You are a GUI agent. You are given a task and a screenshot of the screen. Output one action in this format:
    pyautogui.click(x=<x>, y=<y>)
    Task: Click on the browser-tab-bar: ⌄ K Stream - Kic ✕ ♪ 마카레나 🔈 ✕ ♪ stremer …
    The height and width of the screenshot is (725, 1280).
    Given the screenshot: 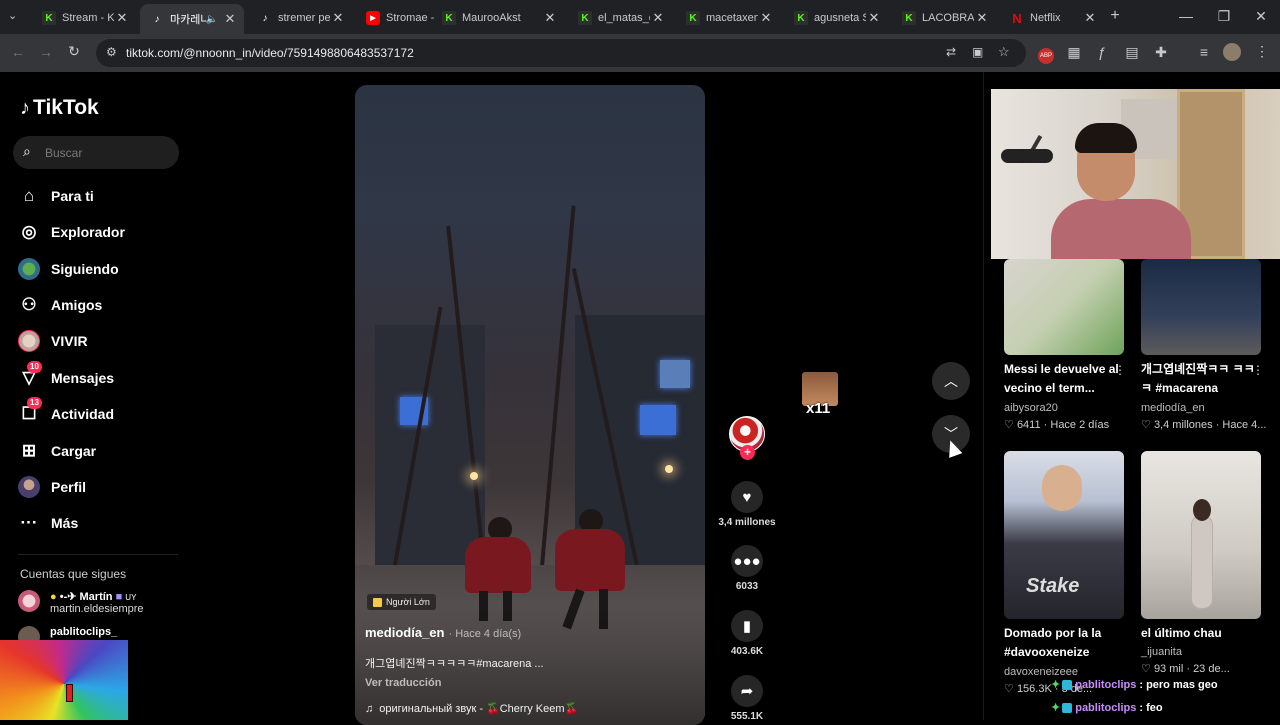 What is the action you would take?
    pyautogui.click(x=640, y=17)
    